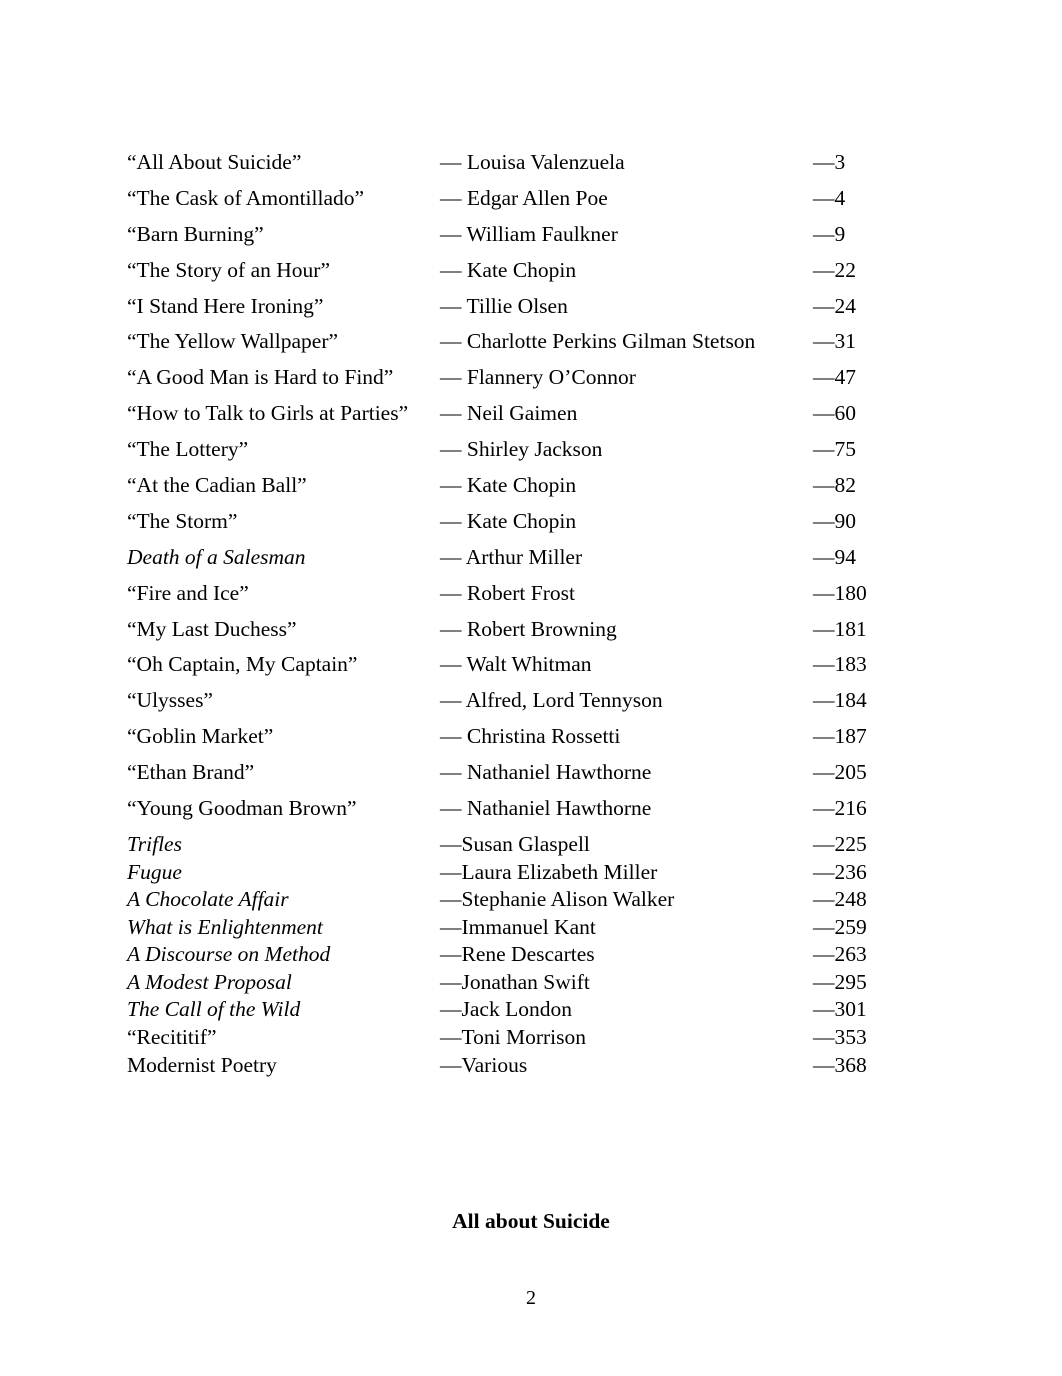 The height and width of the screenshot is (1376, 1062). I want to click on toc-entry-page: —184, so click(840, 700).